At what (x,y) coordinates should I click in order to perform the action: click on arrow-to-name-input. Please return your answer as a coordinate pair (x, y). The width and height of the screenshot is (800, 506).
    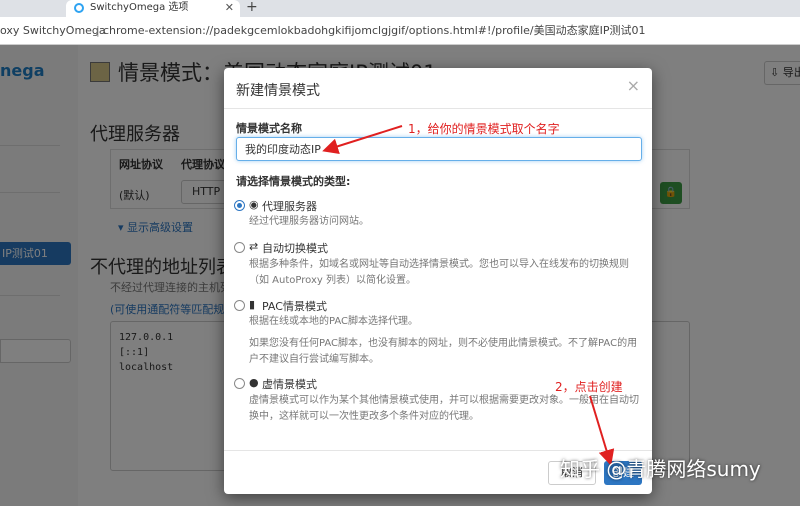
    Looking at the image, I should click on (362, 140).